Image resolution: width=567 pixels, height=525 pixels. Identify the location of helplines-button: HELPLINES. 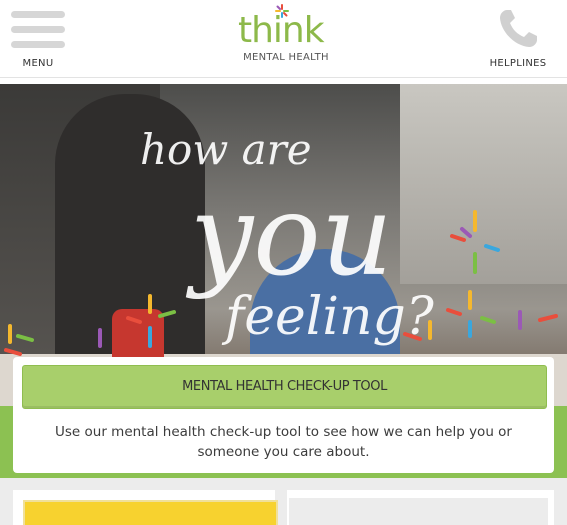
(518, 39).